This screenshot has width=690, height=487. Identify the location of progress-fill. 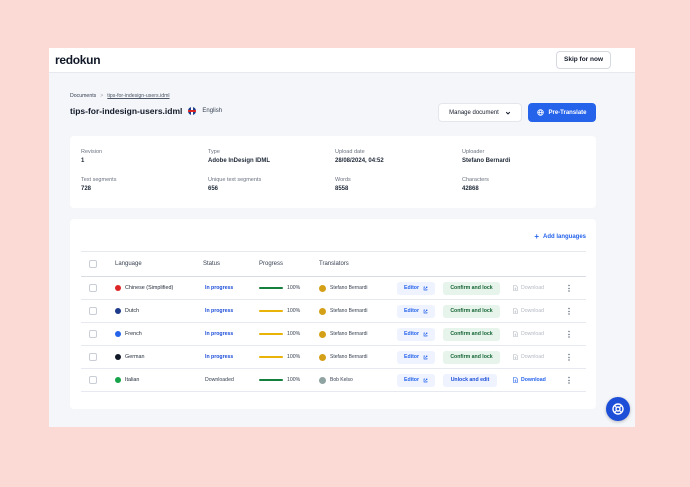
(271, 334).